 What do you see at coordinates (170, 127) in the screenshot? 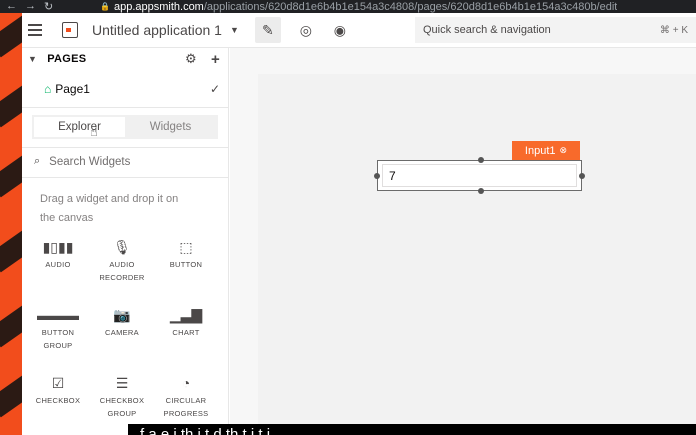
I see `tab-widgets: Widgets` at bounding box center [170, 127].